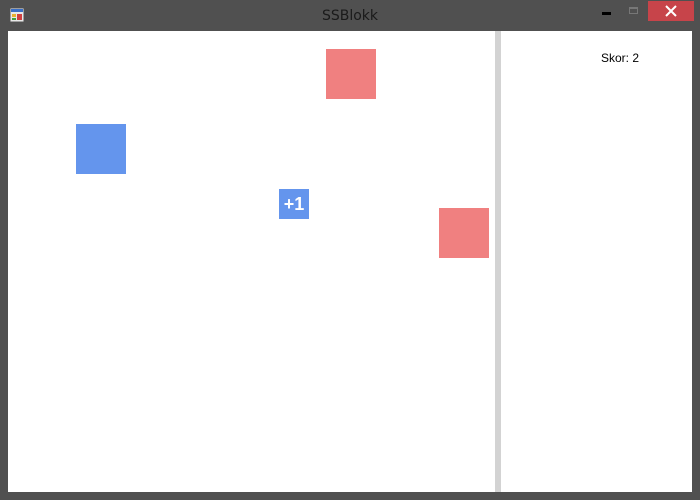 This screenshot has height=500, width=700. Describe the element at coordinates (101, 149) in the screenshot. I see `player-block` at that location.